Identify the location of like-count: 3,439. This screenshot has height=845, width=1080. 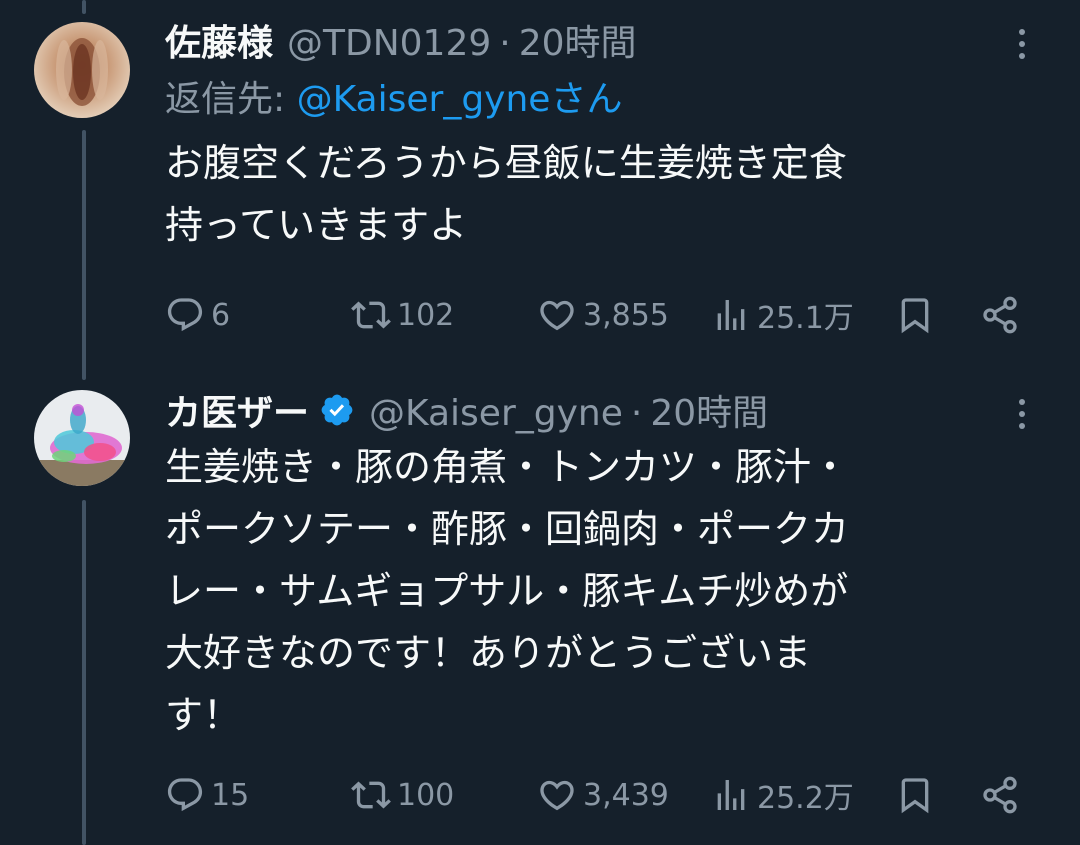
(626, 795).